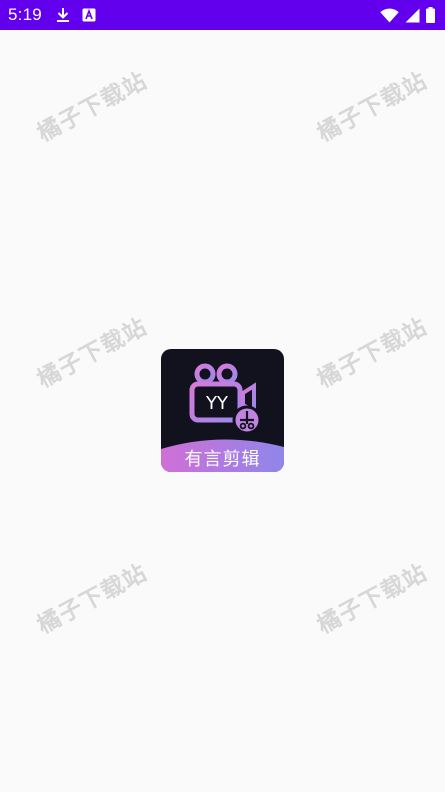 The width and height of the screenshot is (445, 792). I want to click on status-notification-icons, so click(76, 15).